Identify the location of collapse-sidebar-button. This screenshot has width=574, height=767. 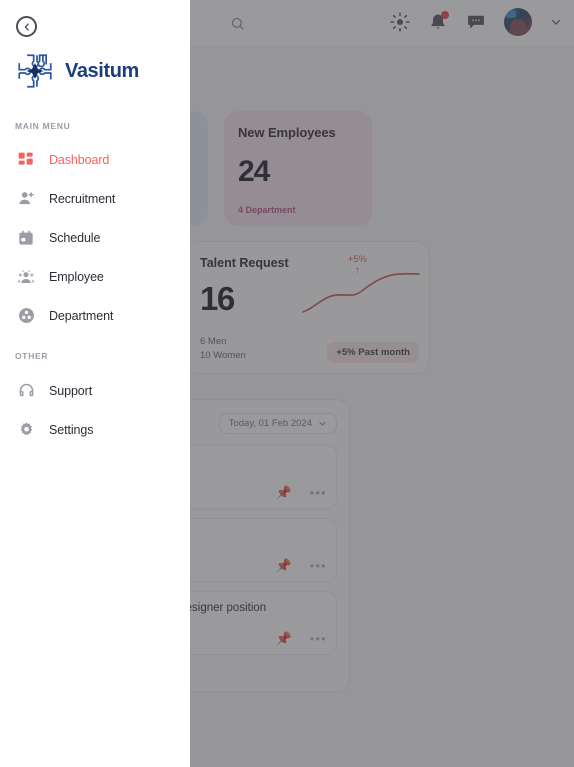
(26, 26).